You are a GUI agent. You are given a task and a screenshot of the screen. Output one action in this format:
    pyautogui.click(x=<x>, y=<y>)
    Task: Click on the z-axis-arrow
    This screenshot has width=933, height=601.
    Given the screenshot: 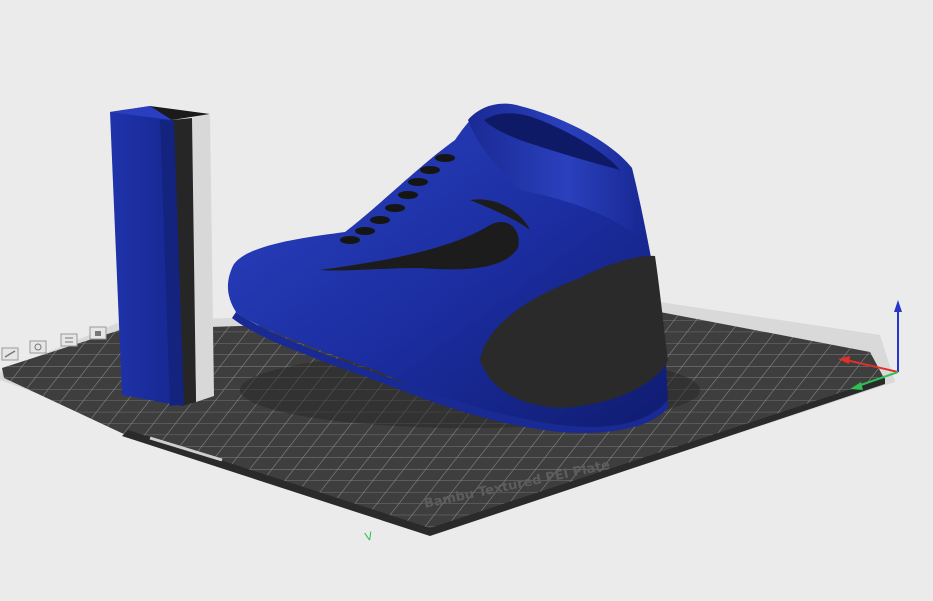 What is the action you would take?
    pyautogui.click(x=898, y=306)
    